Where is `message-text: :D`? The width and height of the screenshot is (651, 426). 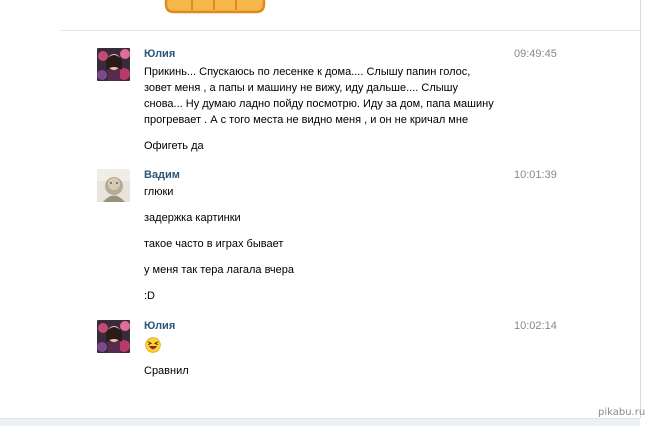 message-text: :D is located at coordinates (149, 296).